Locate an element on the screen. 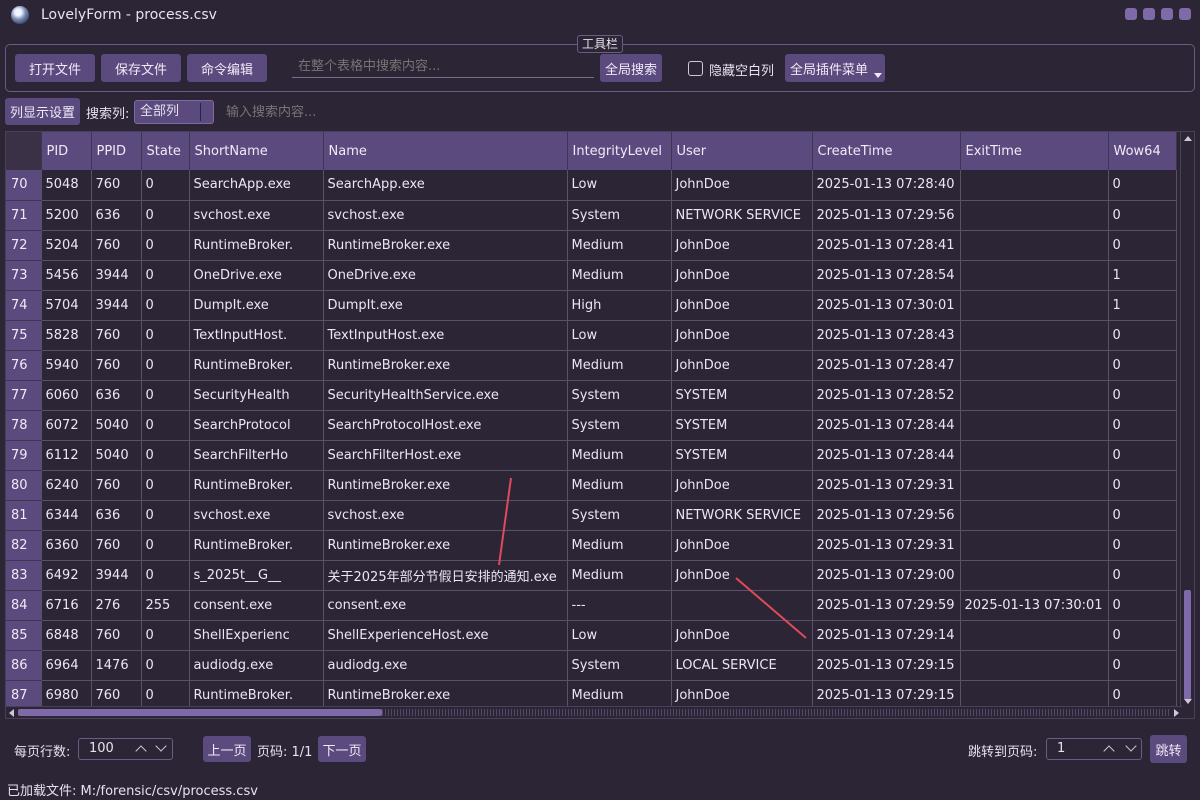 The width and height of the screenshot is (1200, 800). table-cell: 5040 is located at coordinates (116, 455).